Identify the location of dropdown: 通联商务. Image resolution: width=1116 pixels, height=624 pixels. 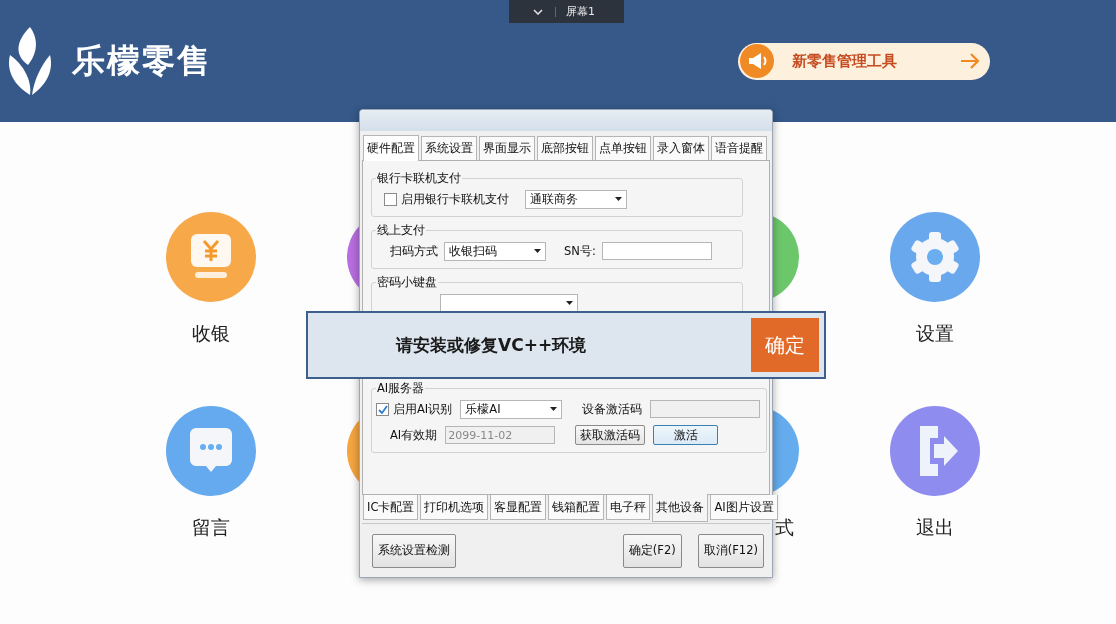
(576, 199).